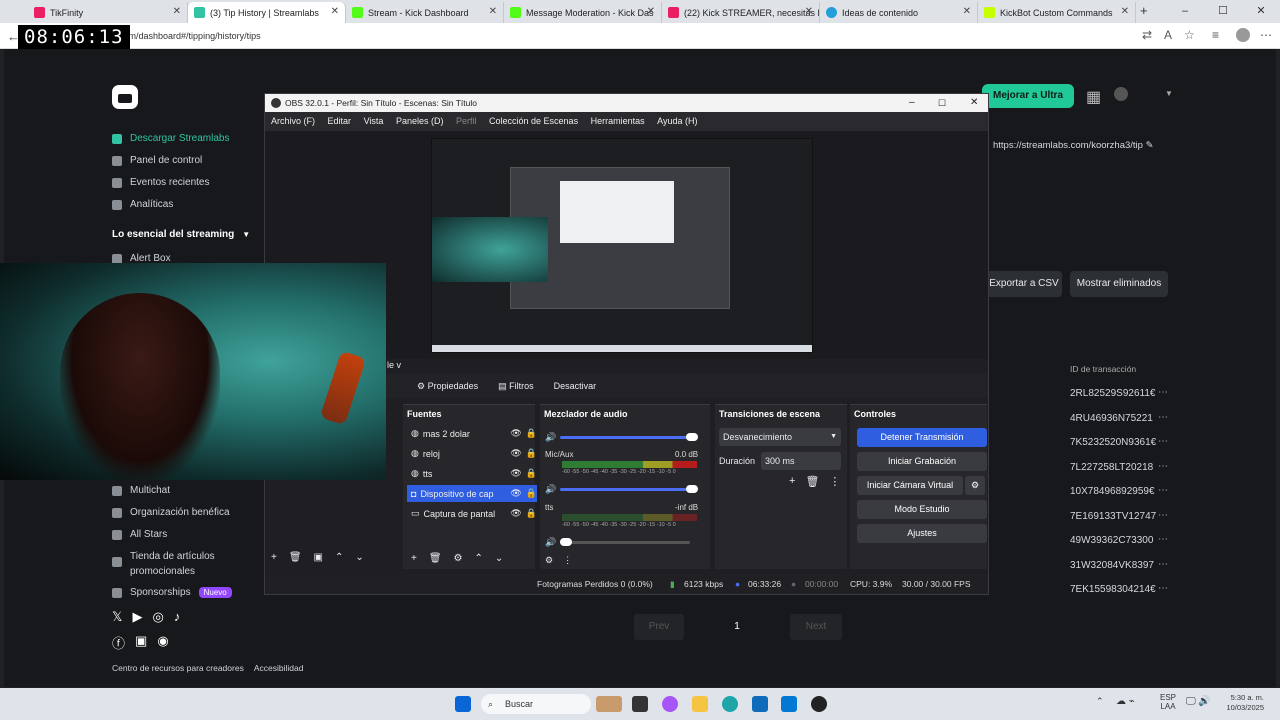  What do you see at coordinates (549, 560) in the screenshot?
I see `mixer-settings-icon: ⚙` at bounding box center [549, 560].